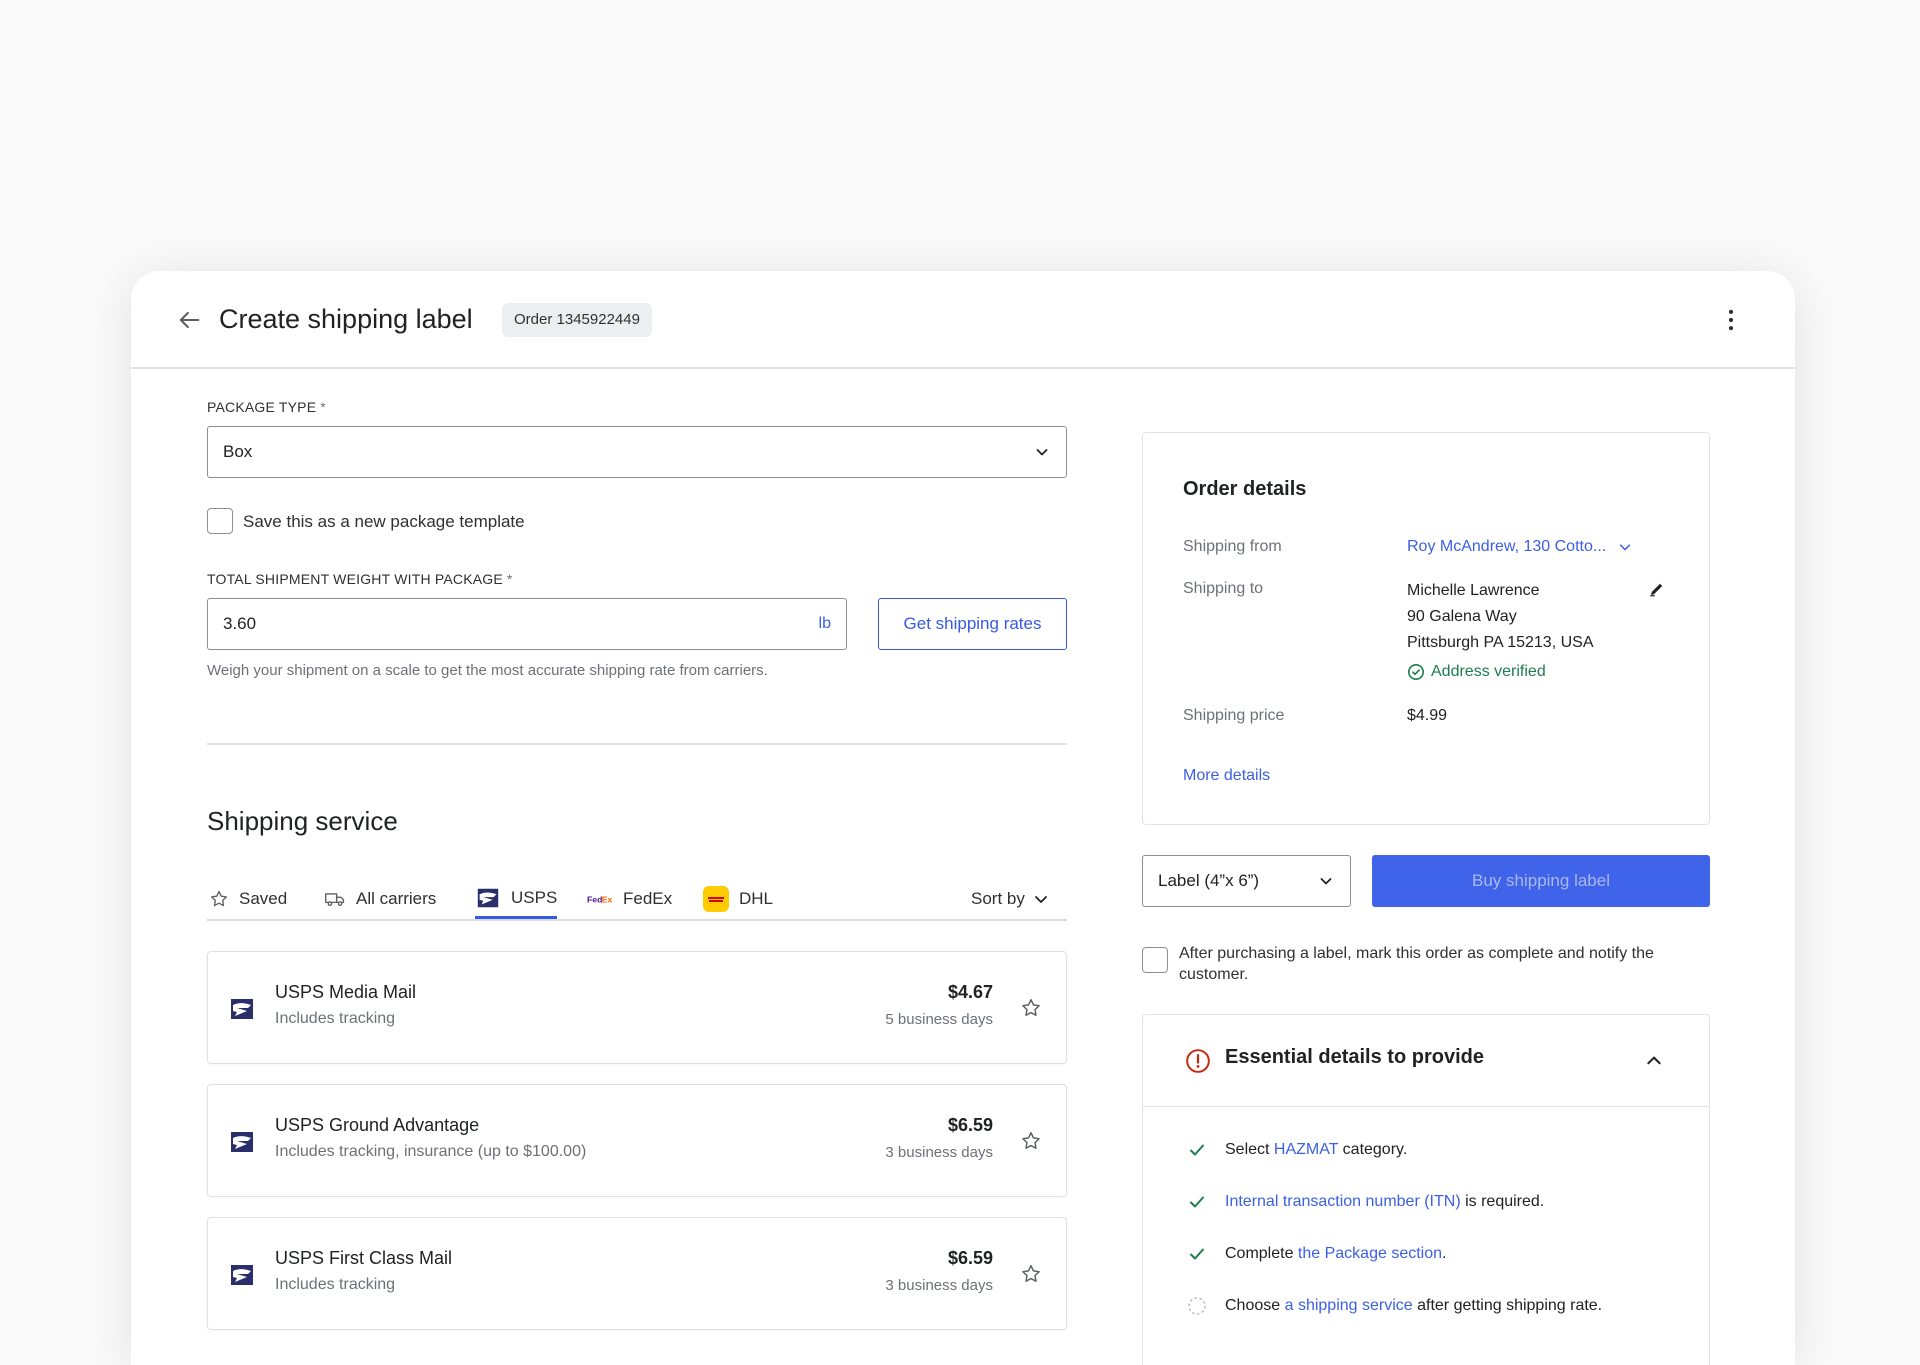 The width and height of the screenshot is (1920, 1365). What do you see at coordinates (594, 899) in the screenshot?
I see `svg-text: Fed` at bounding box center [594, 899].